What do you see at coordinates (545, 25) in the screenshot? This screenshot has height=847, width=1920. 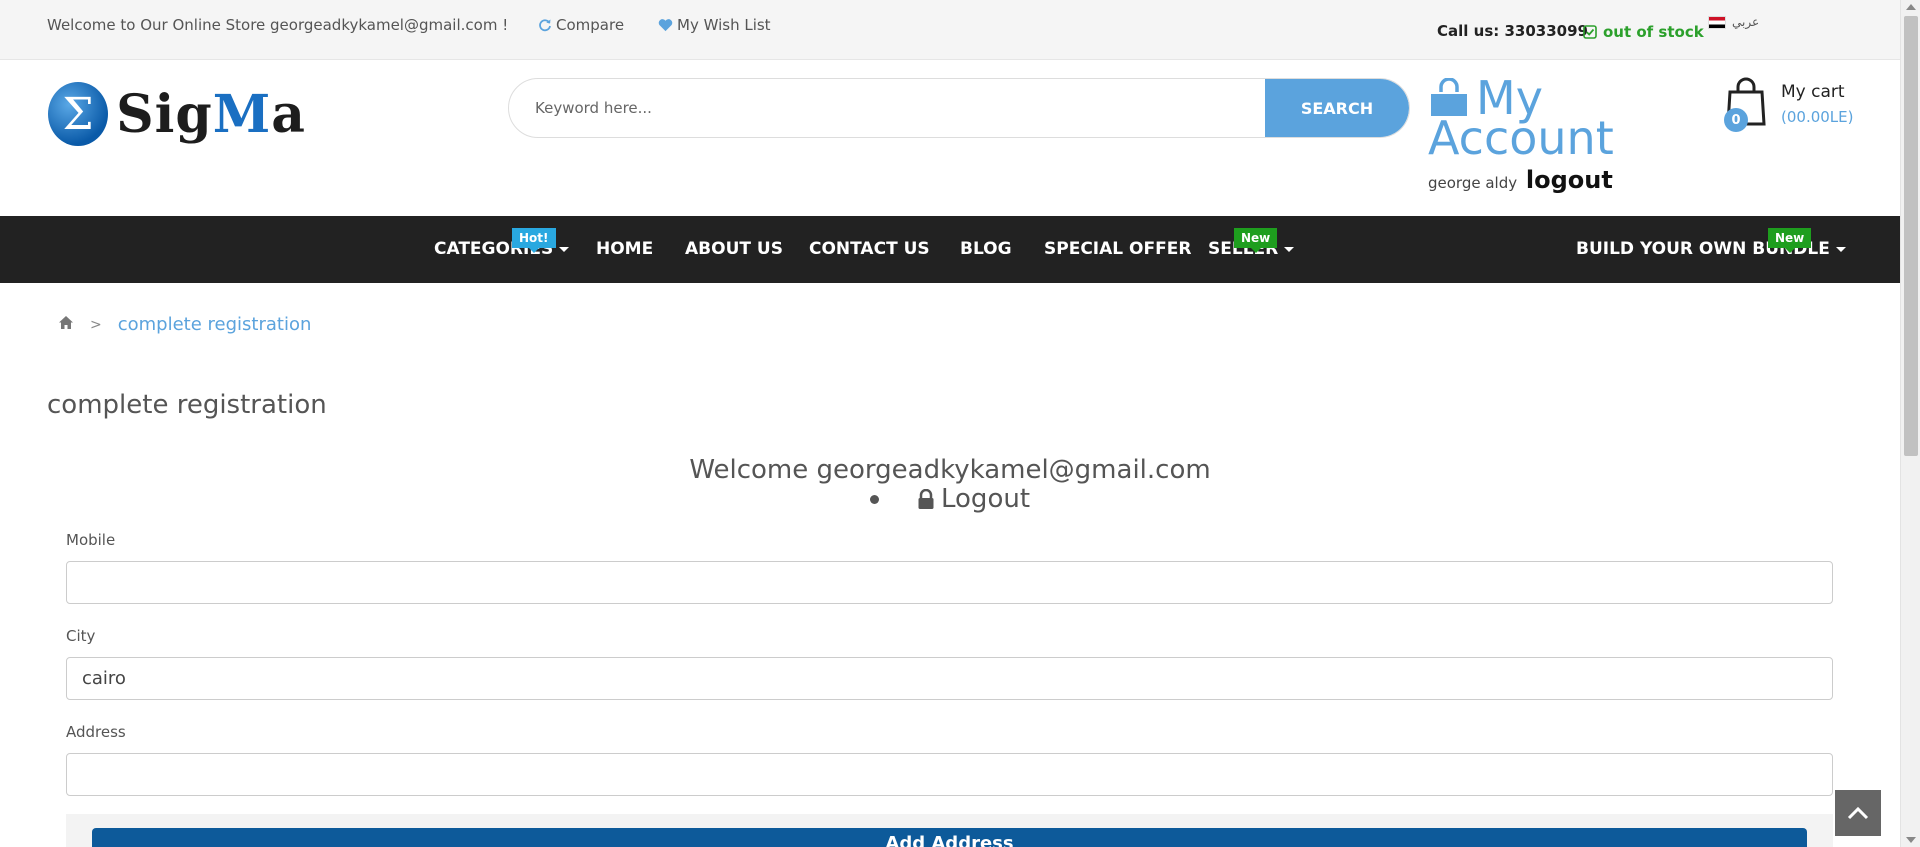 I see `refresh-icon` at bounding box center [545, 25].